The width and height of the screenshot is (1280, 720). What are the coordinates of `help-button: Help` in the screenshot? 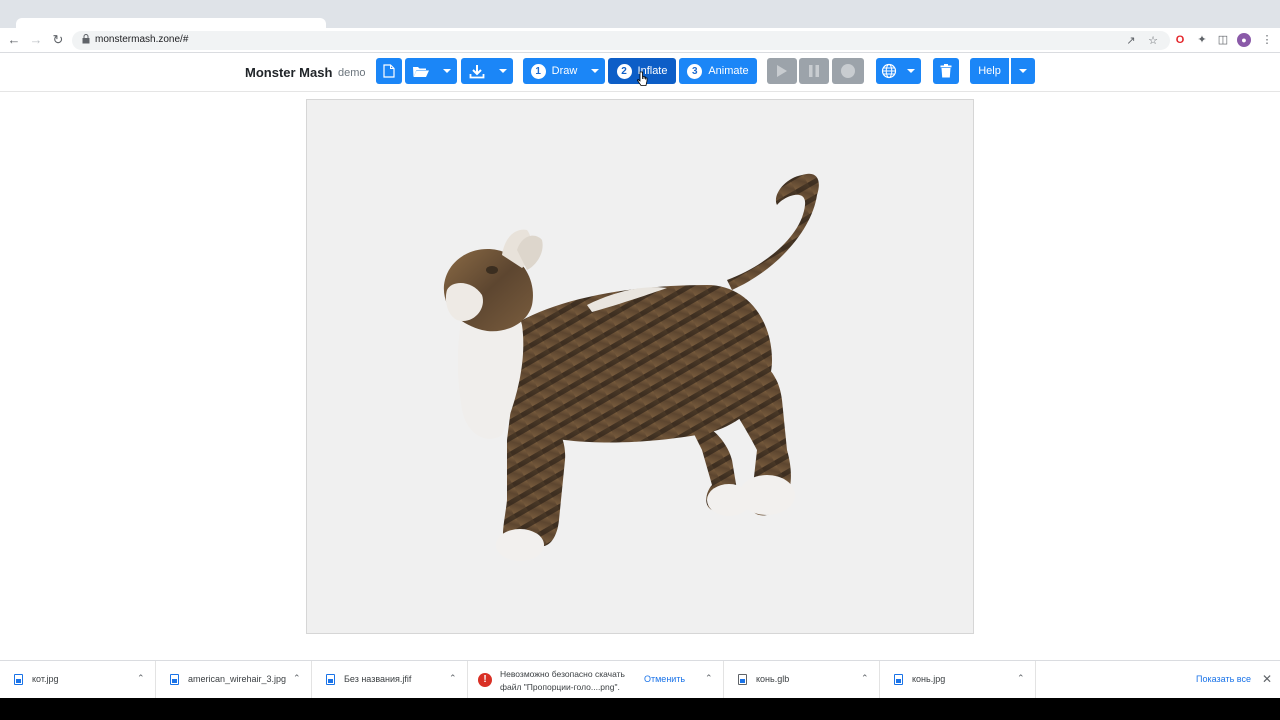 It's located at (989, 71).